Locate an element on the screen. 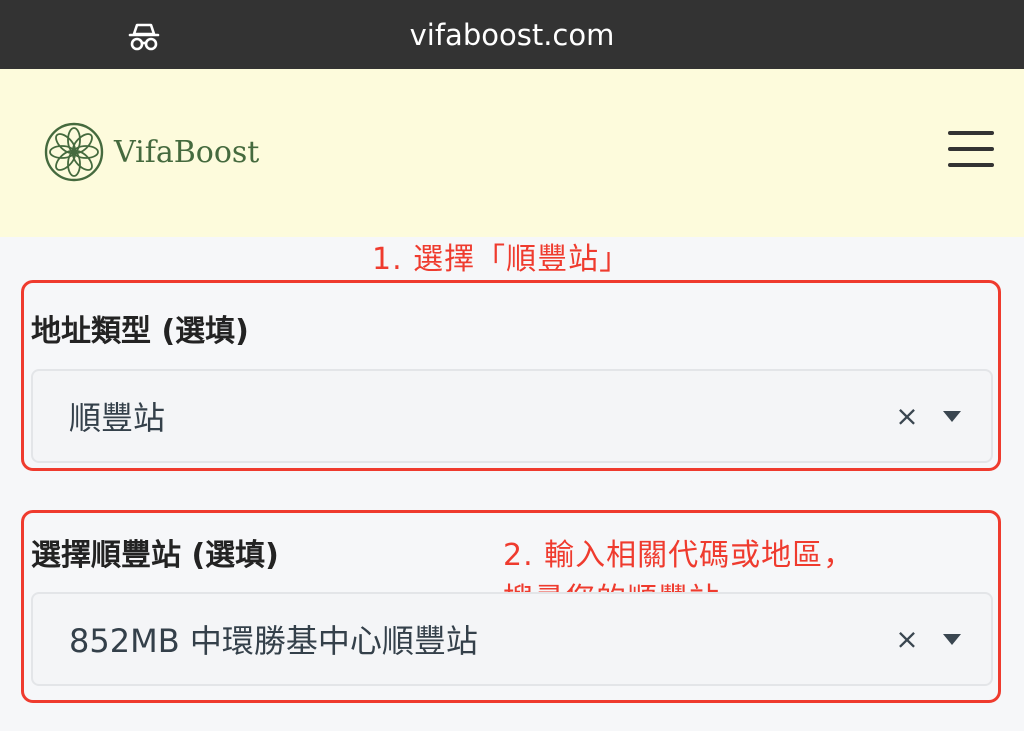 The width and height of the screenshot is (1024, 731). logo-text: VifaBoost is located at coordinates (187, 152).